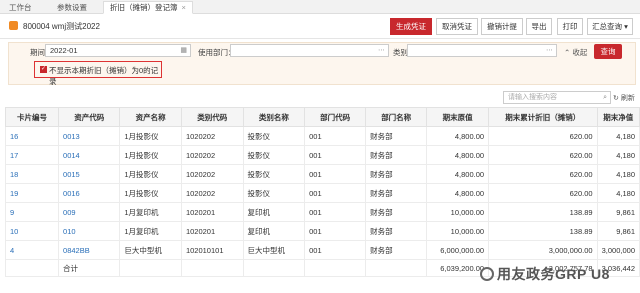 The height and width of the screenshot is (293, 640). I want to click on table-cell: 4, so click(32, 250).